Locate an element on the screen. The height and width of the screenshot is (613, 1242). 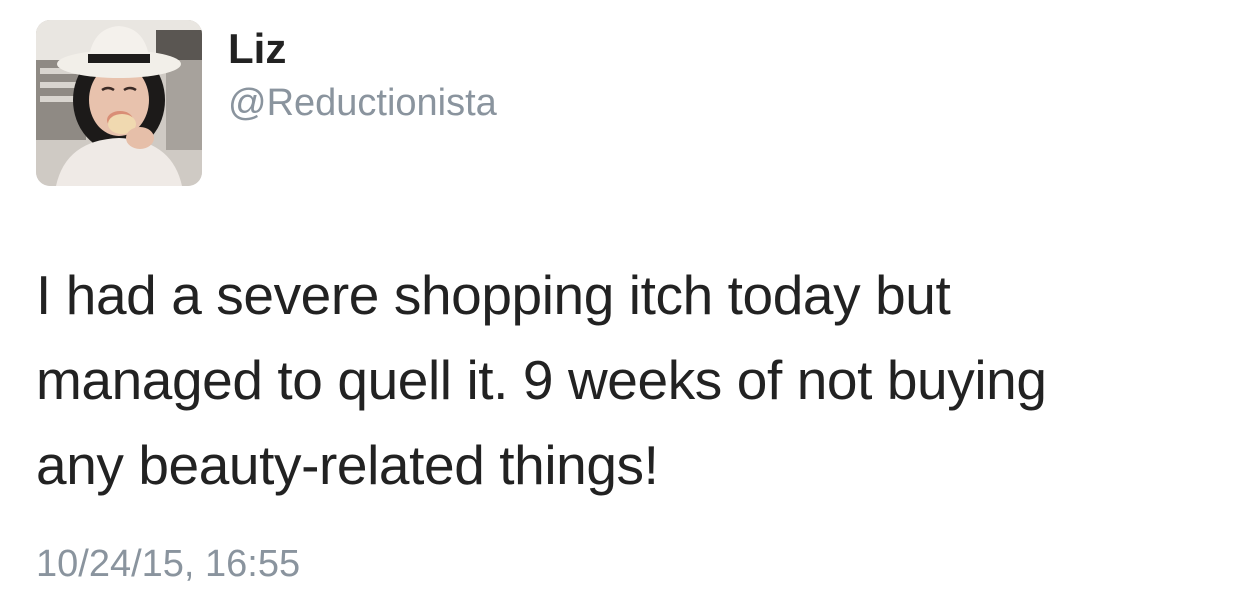
display-name: Liz is located at coordinates (257, 49).